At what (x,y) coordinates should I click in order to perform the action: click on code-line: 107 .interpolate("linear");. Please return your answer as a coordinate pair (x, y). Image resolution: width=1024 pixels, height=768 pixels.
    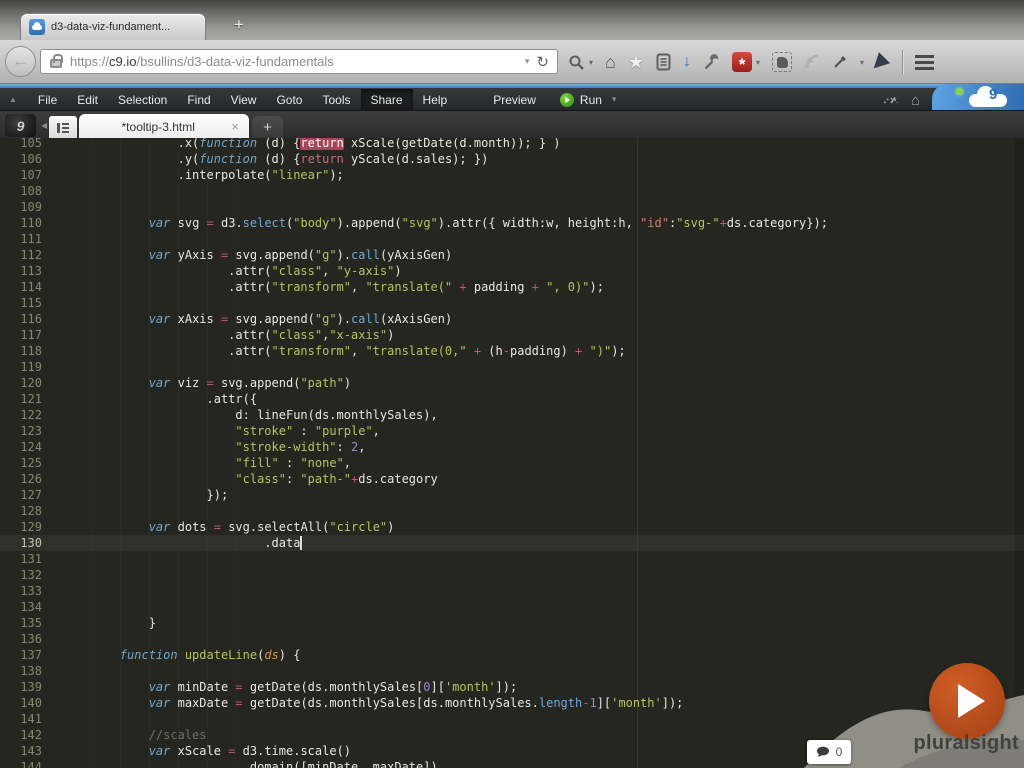
    Looking at the image, I should click on (512, 175).